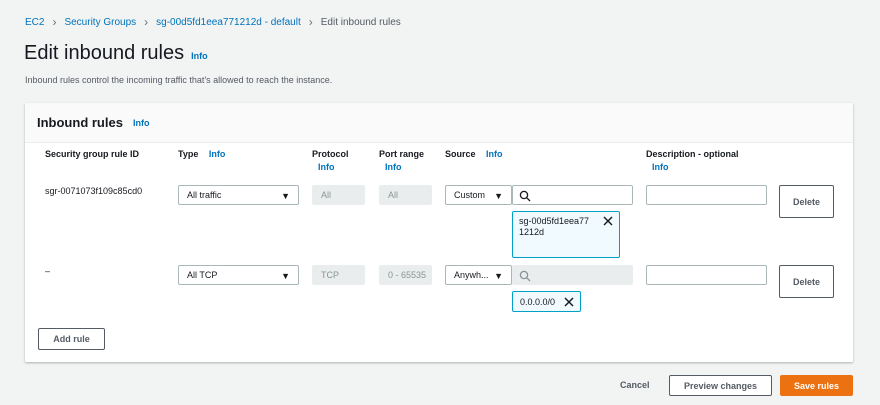  Describe the element at coordinates (94, 191) in the screenshot. I see `rule-id: sgr-0071073f109c85cd0` at that location.